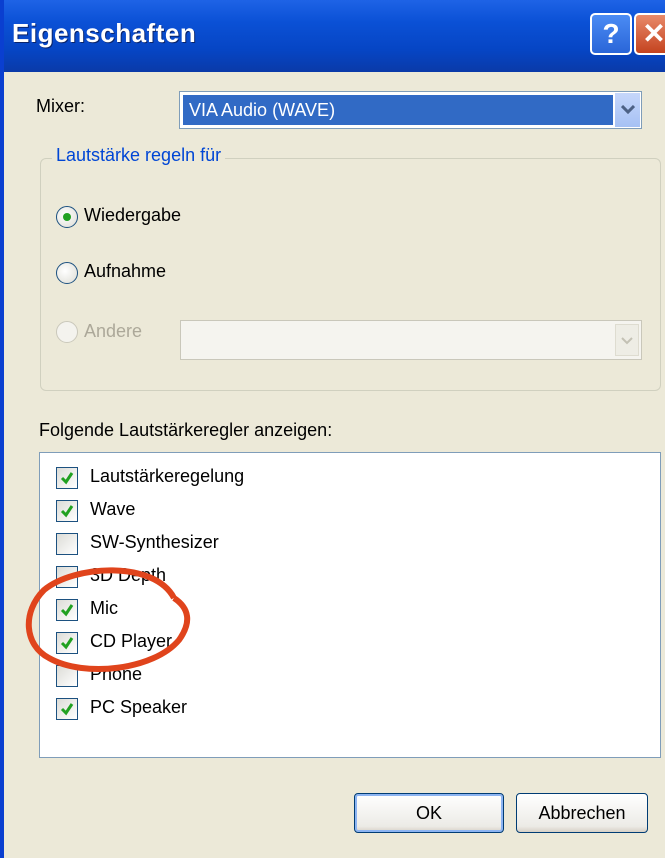 The width and height of the screenshot is (665, 858). Describe the element at coordinates (167, 476) in the screenshot. I see `item-label: Lautstärkeregelung` at that location.